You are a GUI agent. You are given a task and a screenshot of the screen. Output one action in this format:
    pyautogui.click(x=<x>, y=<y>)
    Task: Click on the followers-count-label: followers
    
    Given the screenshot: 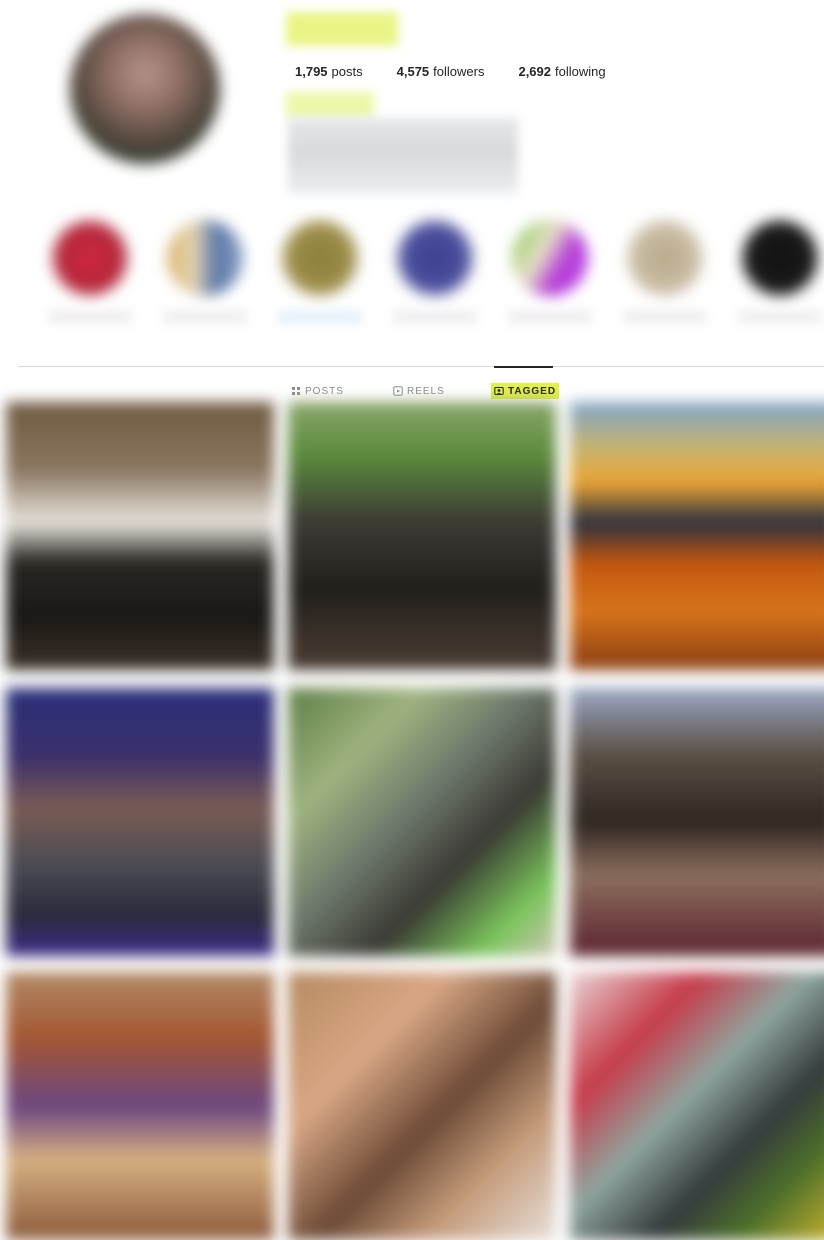 What is the action you would take?
    pyautogui.click(x=459, y=71)
    